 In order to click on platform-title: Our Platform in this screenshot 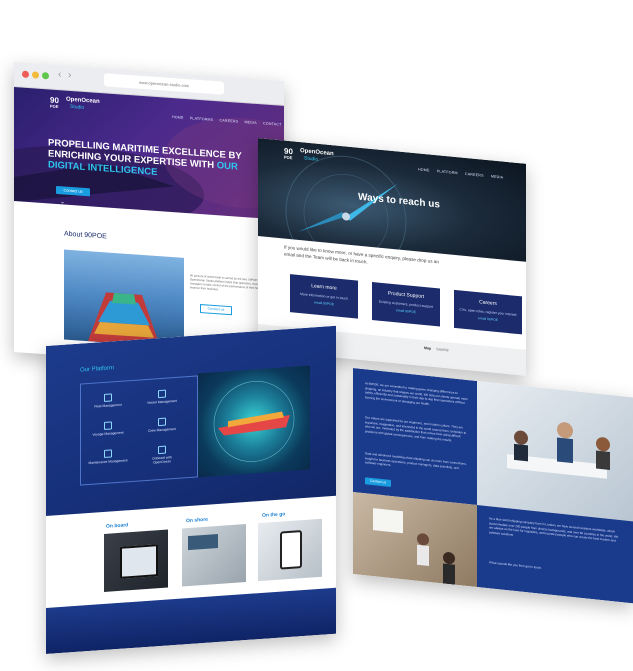, I will do `click(97, 369)`.